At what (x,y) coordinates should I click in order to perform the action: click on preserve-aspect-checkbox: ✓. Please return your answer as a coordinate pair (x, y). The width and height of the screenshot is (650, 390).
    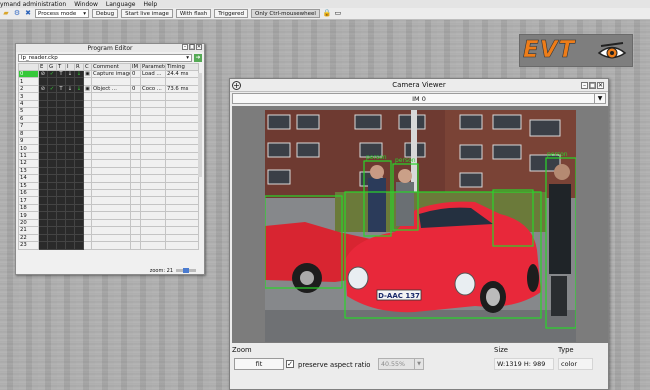
    Looking at the image, I should click on (290, 364).